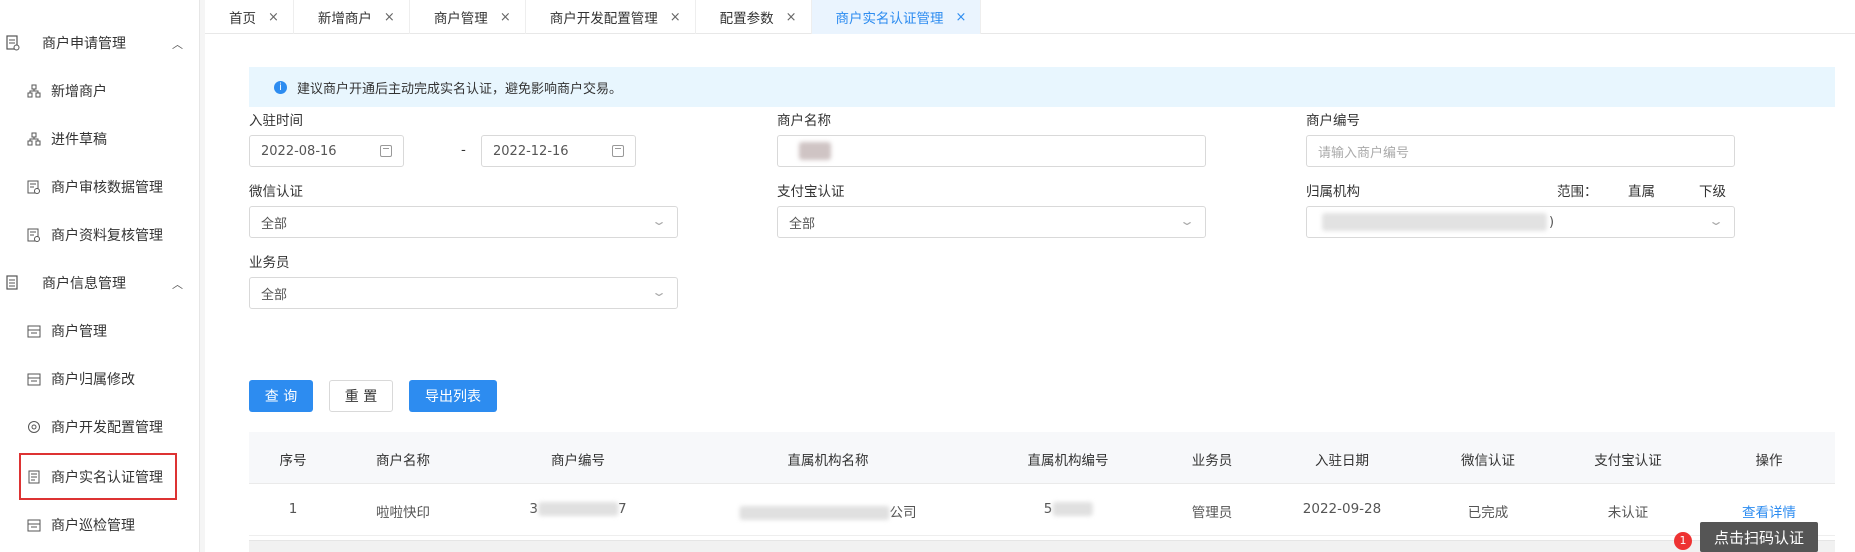  I want to click on scope-label: 范围：, so click(1577, 192).